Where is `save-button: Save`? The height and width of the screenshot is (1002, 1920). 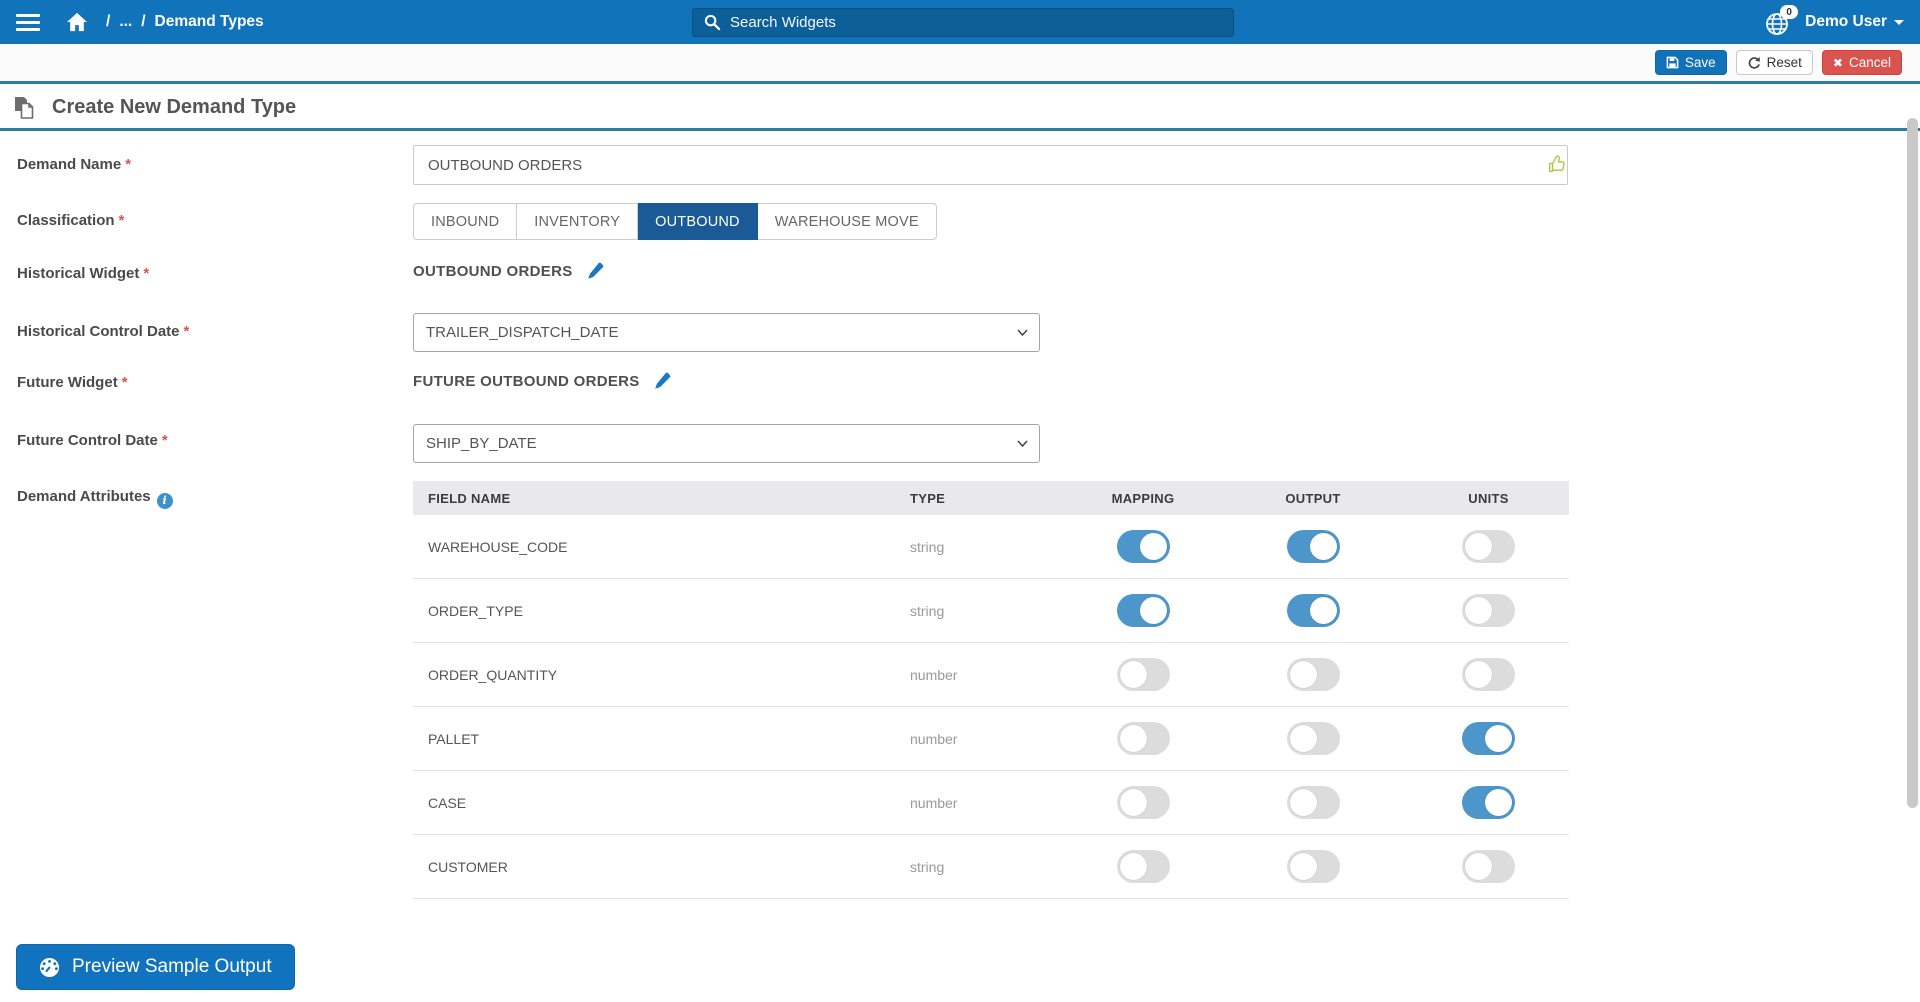
save-button: Save is located at coordinates (1690, 62).